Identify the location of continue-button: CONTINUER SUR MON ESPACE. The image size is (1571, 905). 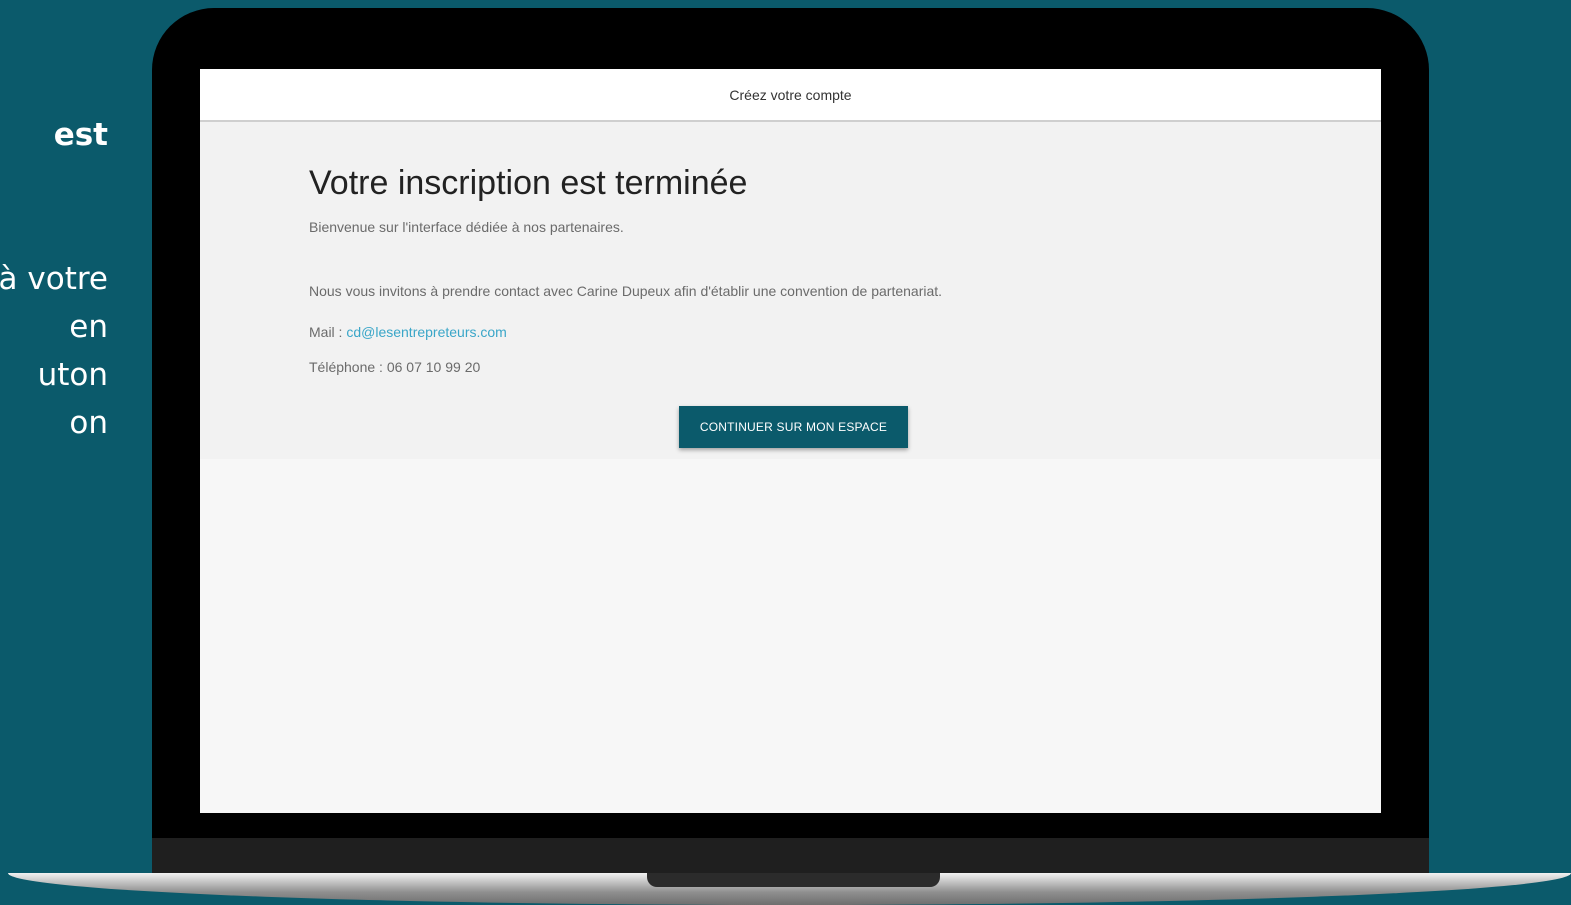
(793, 427).